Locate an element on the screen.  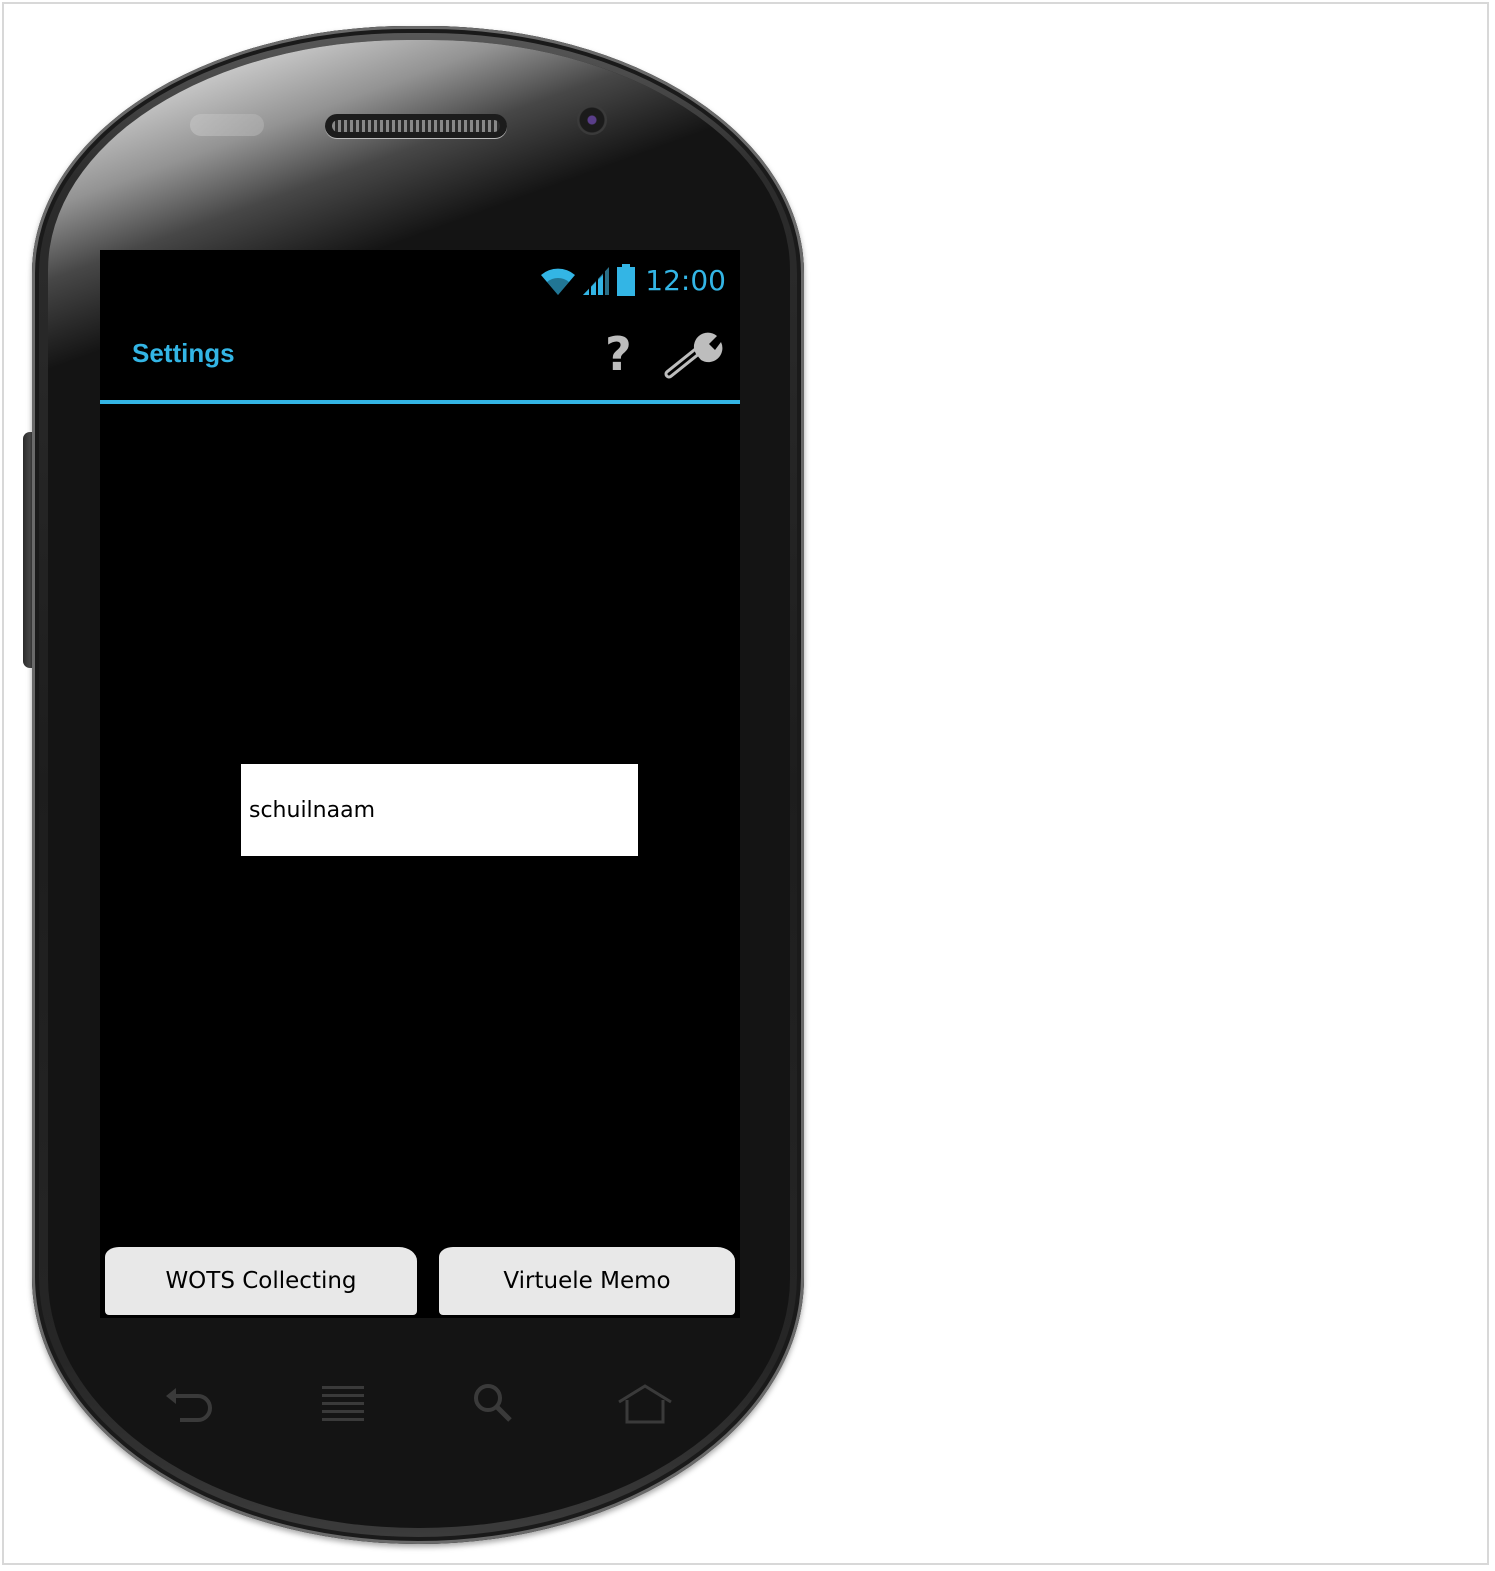
wots-collecting-label: WOTS Collecting is located at coordinates (261, 1281).